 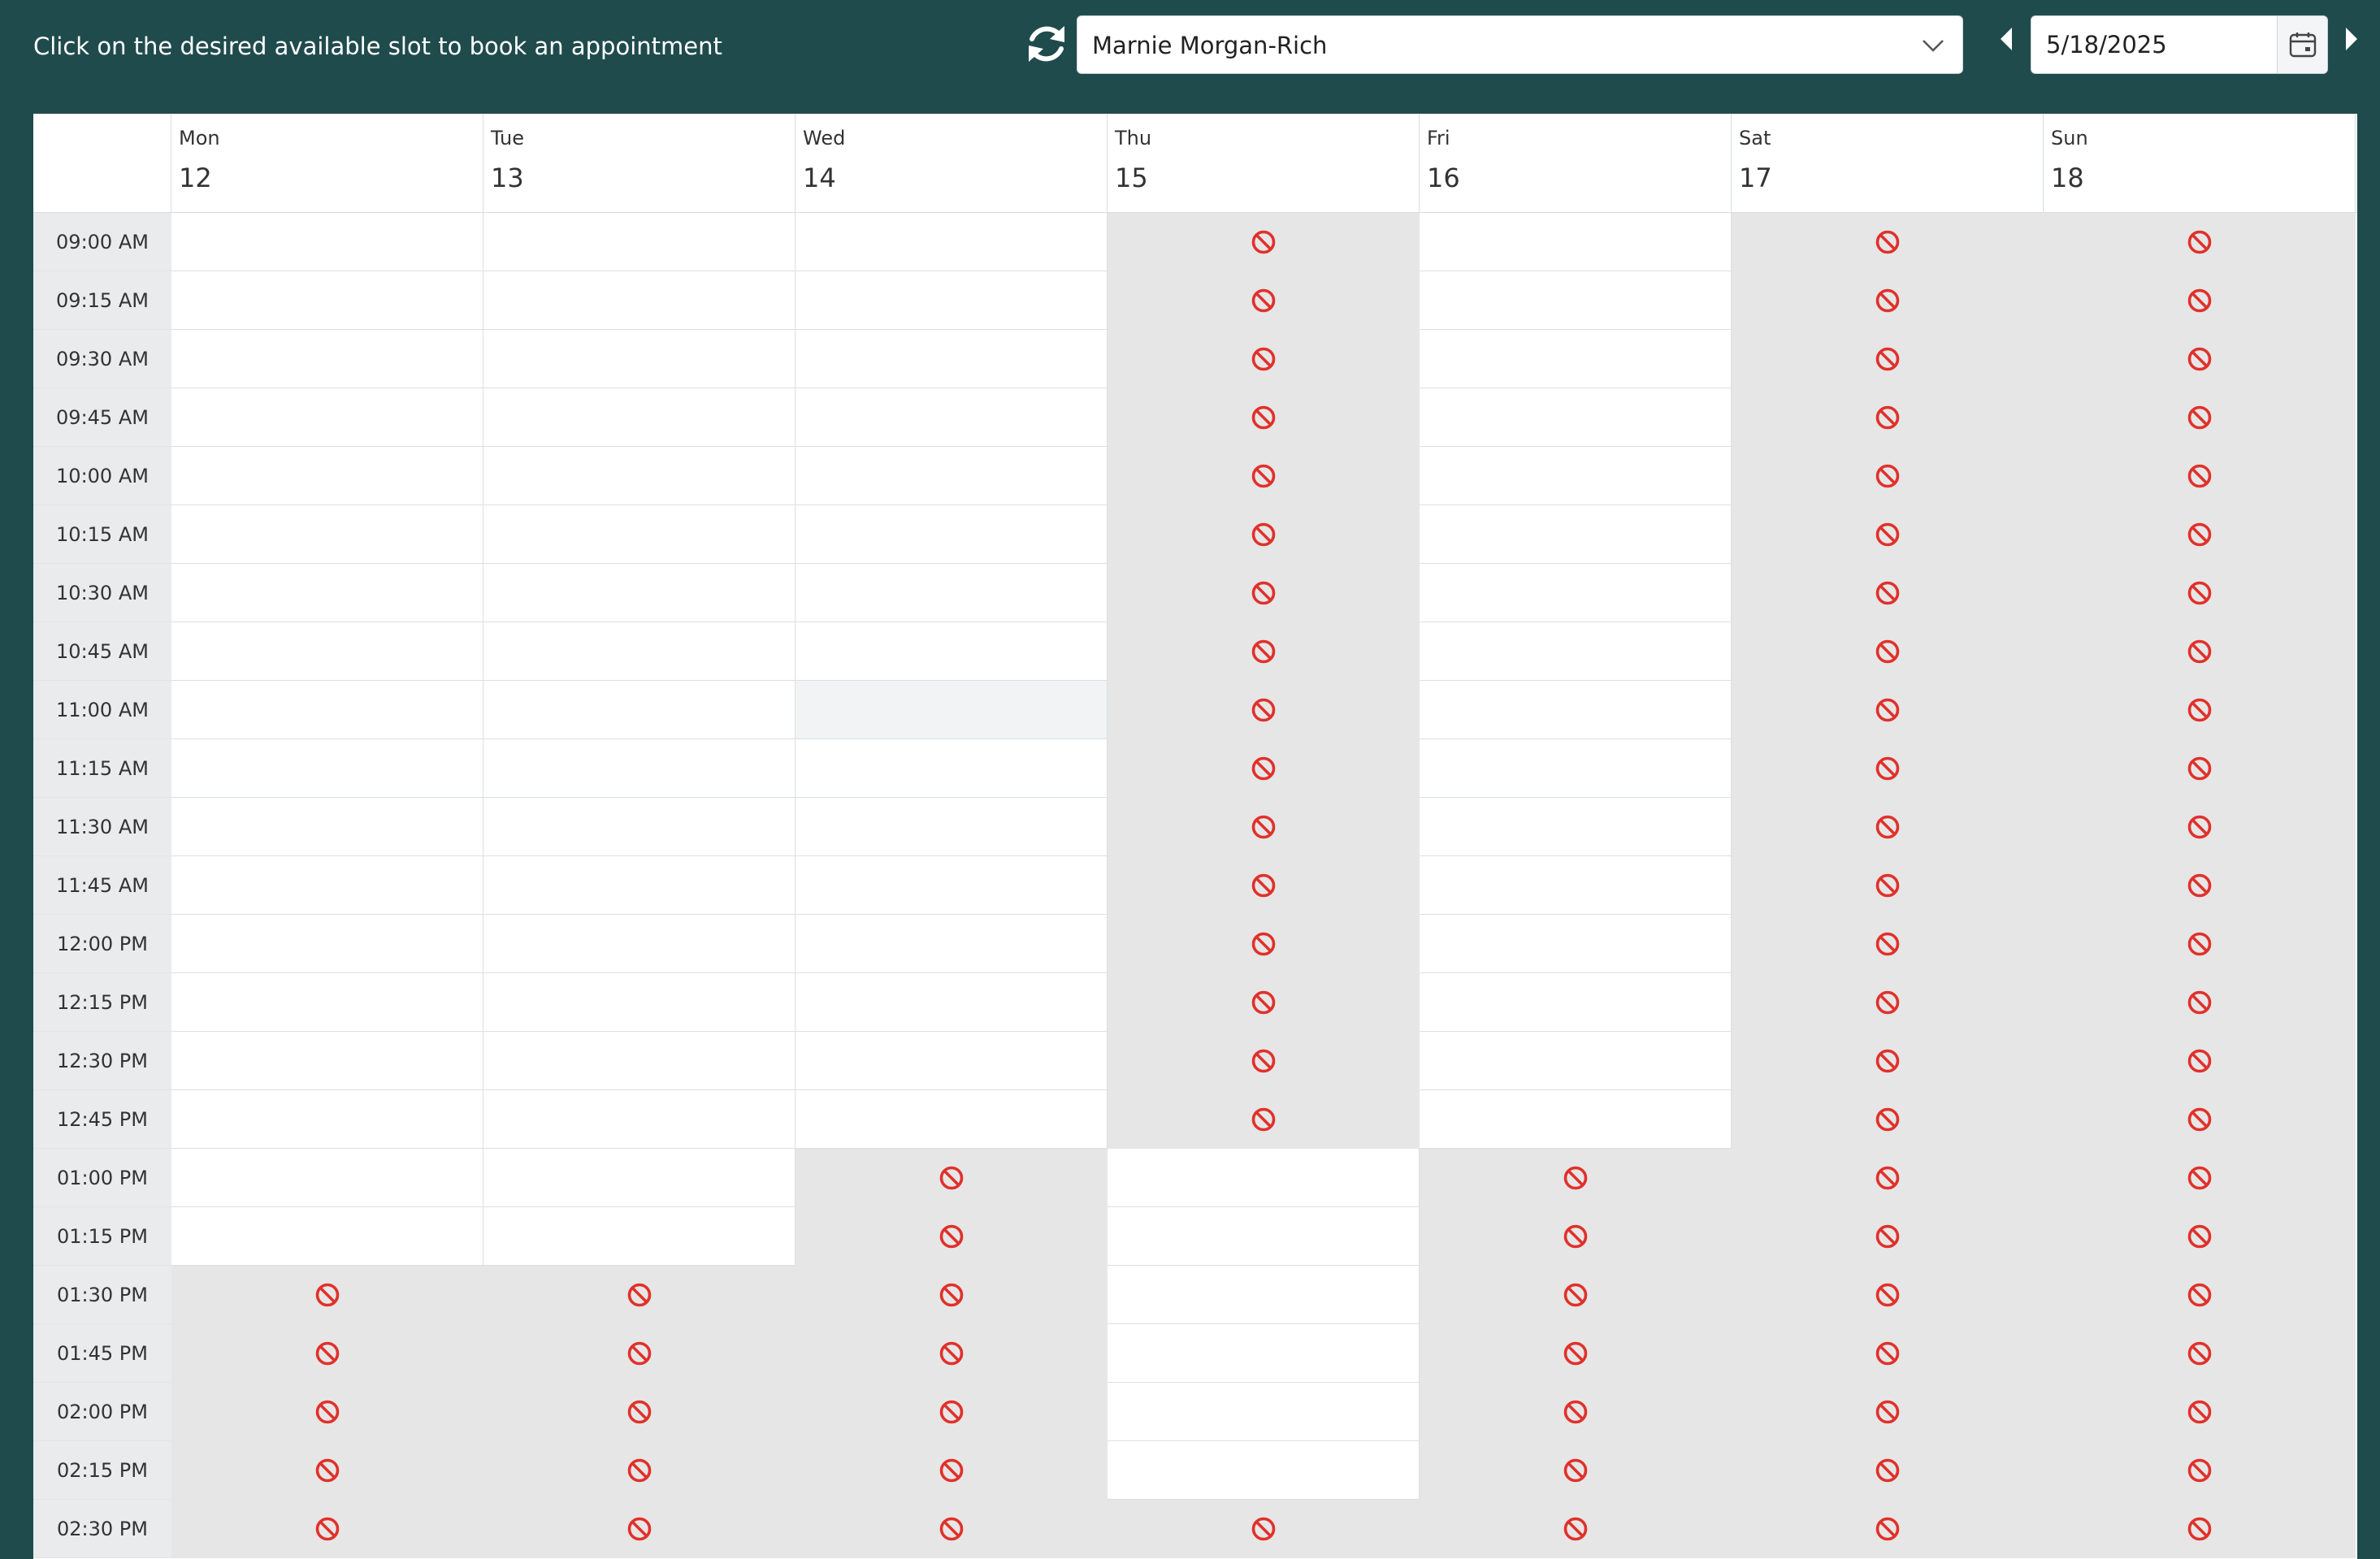 I want to click on day-number: 14, so click(x=819, y=177).